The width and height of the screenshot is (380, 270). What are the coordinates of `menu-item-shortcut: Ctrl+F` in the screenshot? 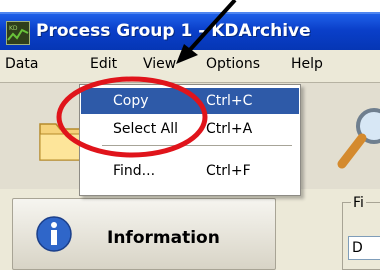 It's located at (228, 171).